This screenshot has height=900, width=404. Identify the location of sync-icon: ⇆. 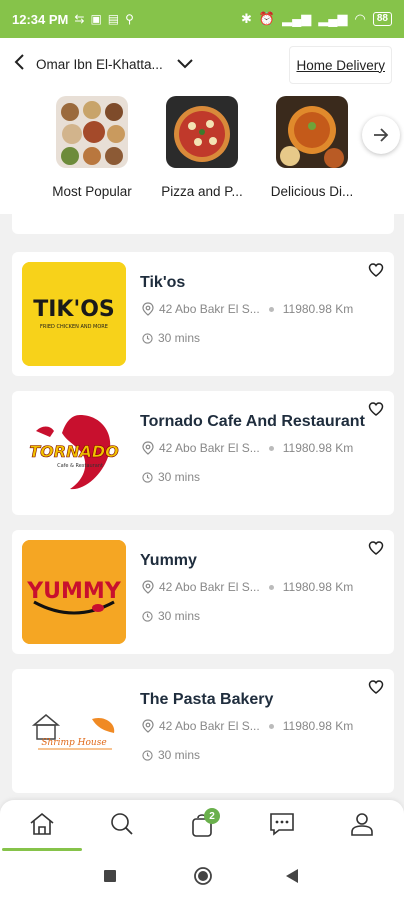
(79, 19).